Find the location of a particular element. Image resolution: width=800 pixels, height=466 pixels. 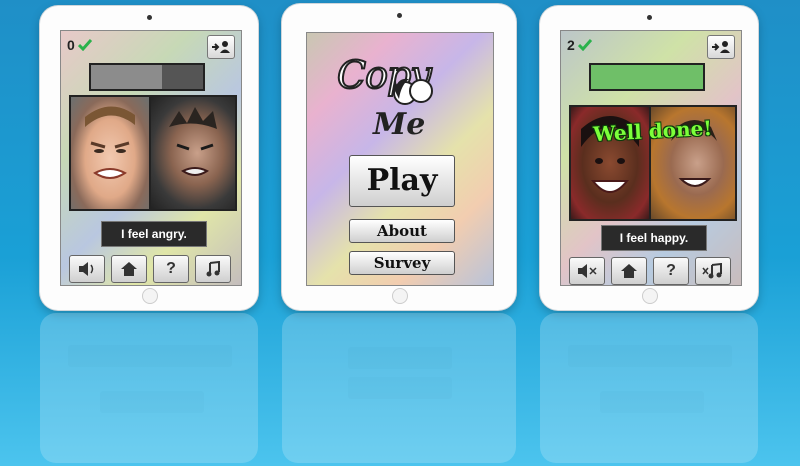

center-screen: Copy Me Play About Survey is located at coordinates (400, 159).